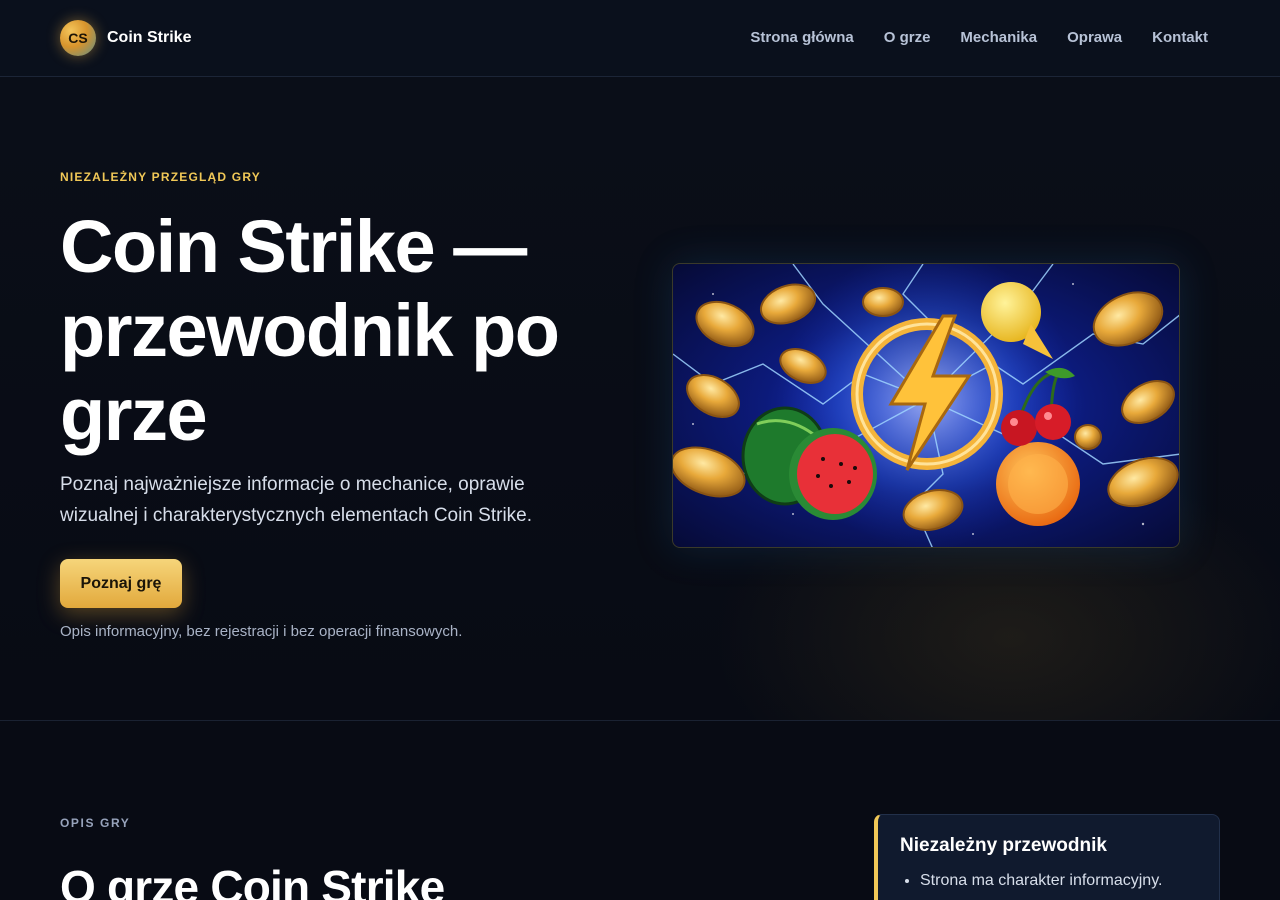  What do you see at coordinates (1058, 881) in the screenshot?
I see `list-item: Strona ma charakter informacyjny.` at bounding box center [1058, 881].